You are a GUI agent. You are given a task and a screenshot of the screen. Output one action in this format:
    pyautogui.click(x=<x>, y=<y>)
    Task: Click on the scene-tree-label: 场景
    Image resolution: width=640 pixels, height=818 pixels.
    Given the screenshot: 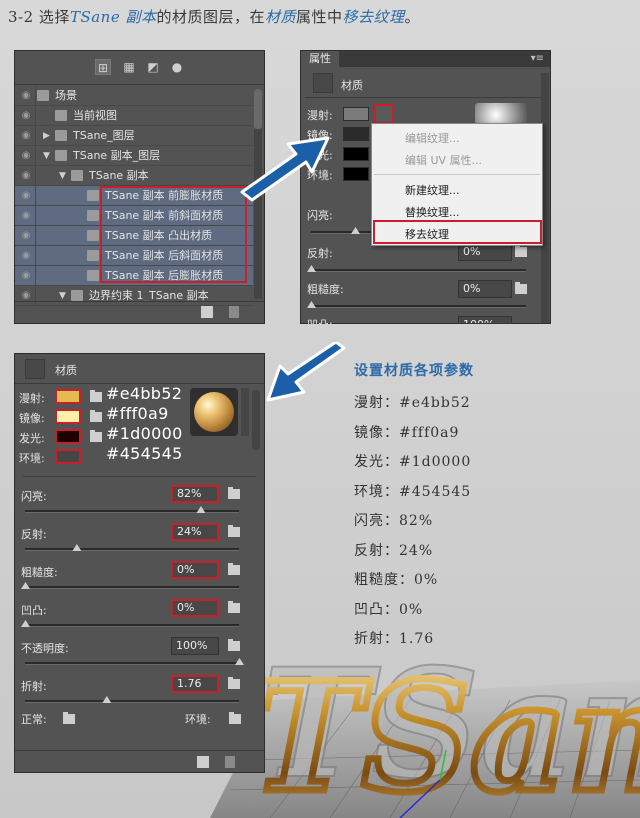 What is the action you would take?
    pyautogui.click(x=66, y=95)
    